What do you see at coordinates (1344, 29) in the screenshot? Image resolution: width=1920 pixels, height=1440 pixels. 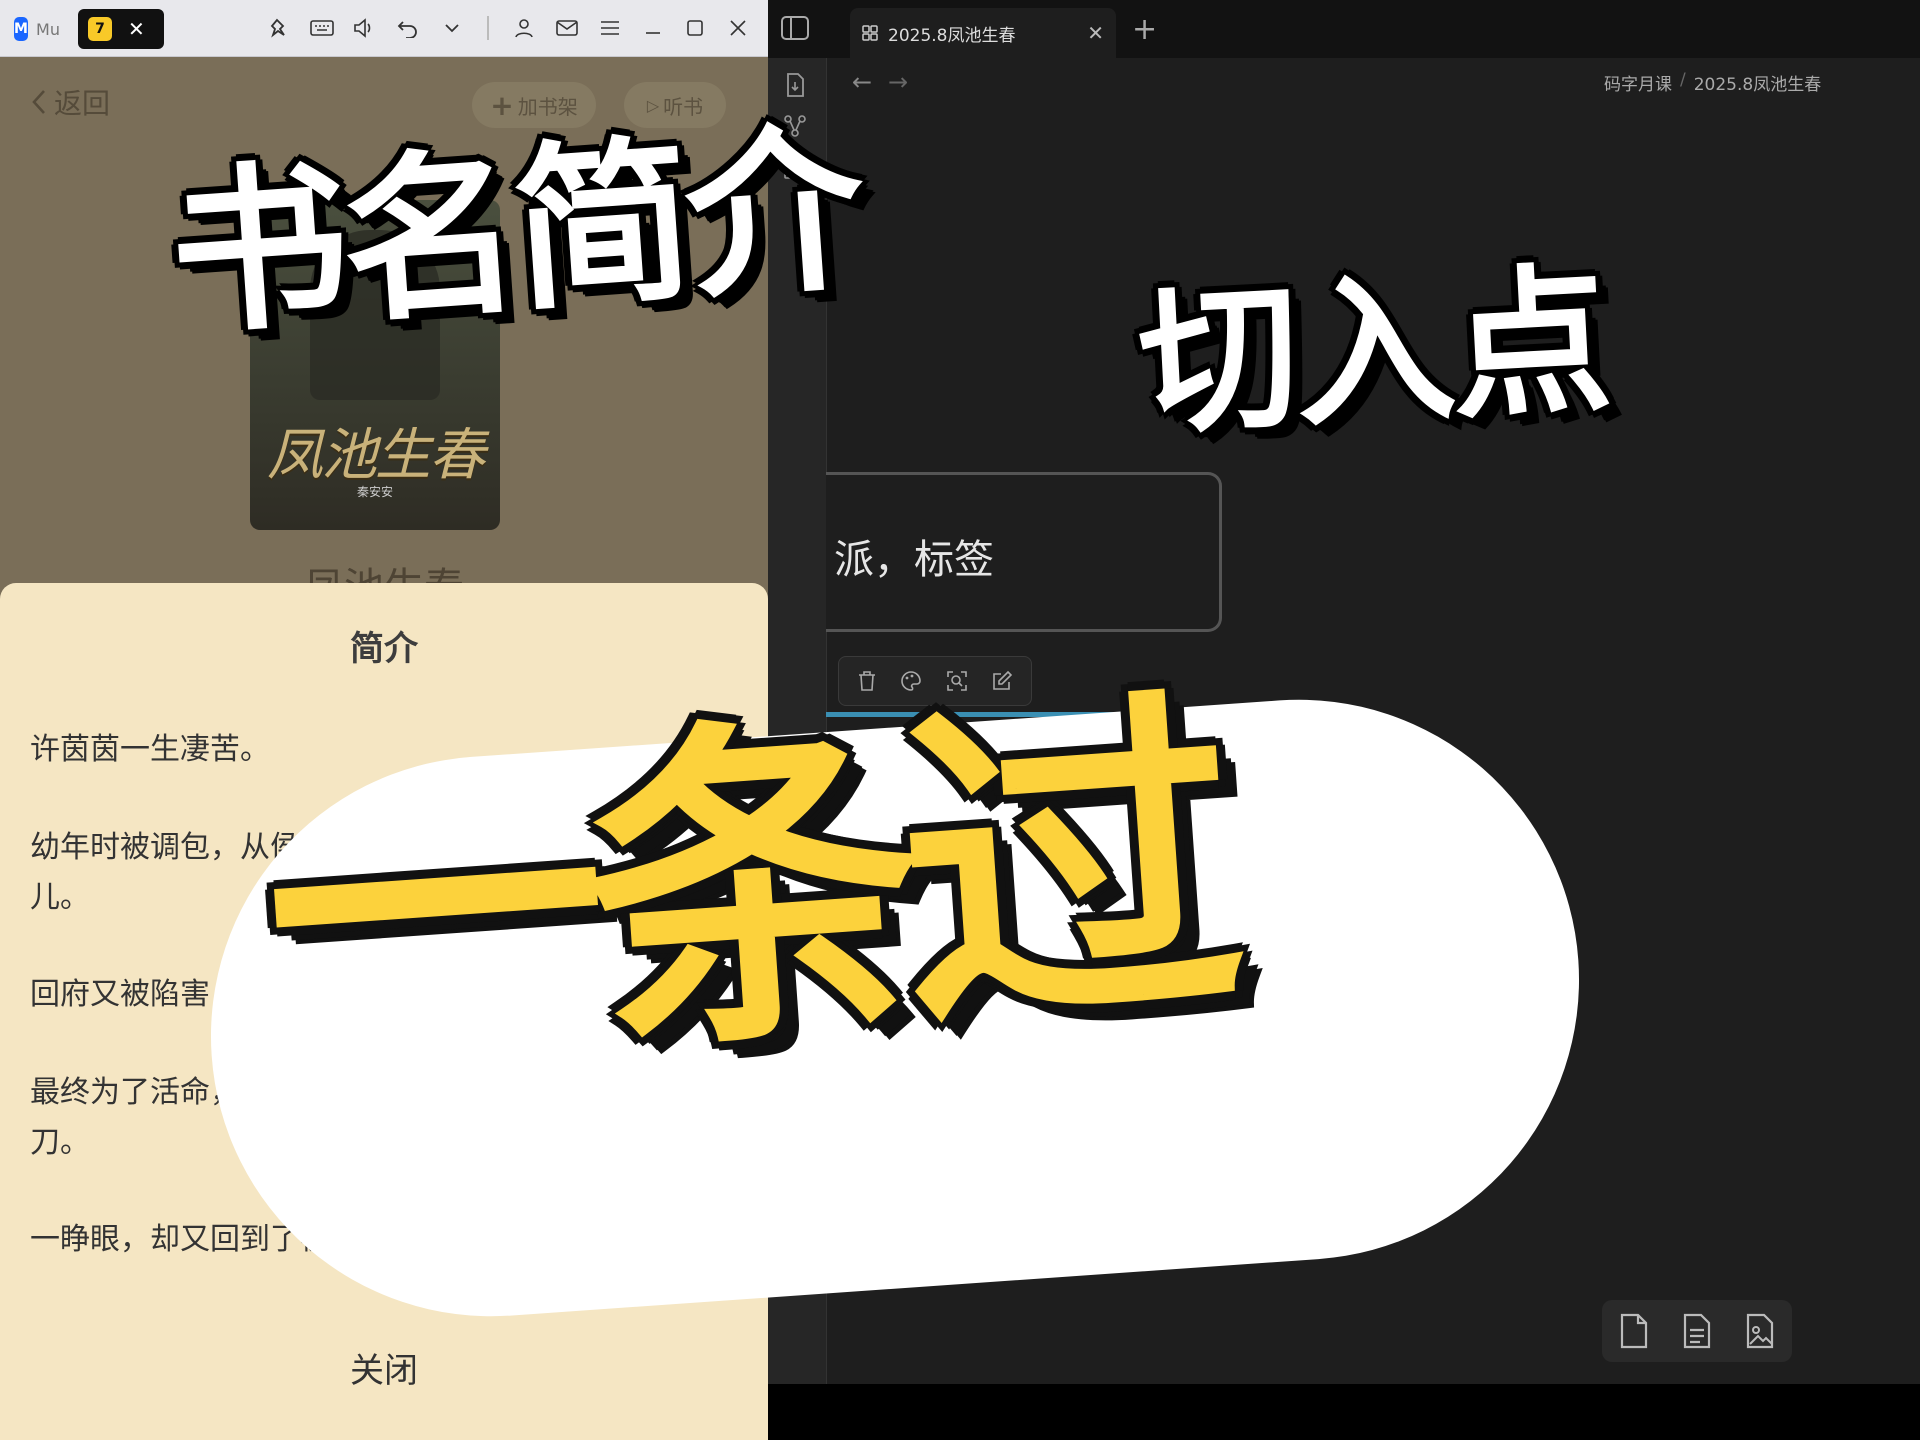 I see `editor-tab-bar: 2025.8凤池生春 ✕ +` at bounding box center [1344, 29].